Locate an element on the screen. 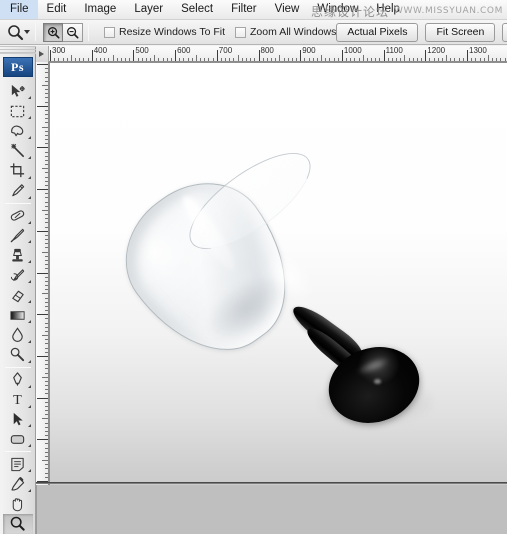 This screenshot has width=507, height=534. checkbox-zoom-all-windows: Zoom All Windows is located at coordinates (285, 32).